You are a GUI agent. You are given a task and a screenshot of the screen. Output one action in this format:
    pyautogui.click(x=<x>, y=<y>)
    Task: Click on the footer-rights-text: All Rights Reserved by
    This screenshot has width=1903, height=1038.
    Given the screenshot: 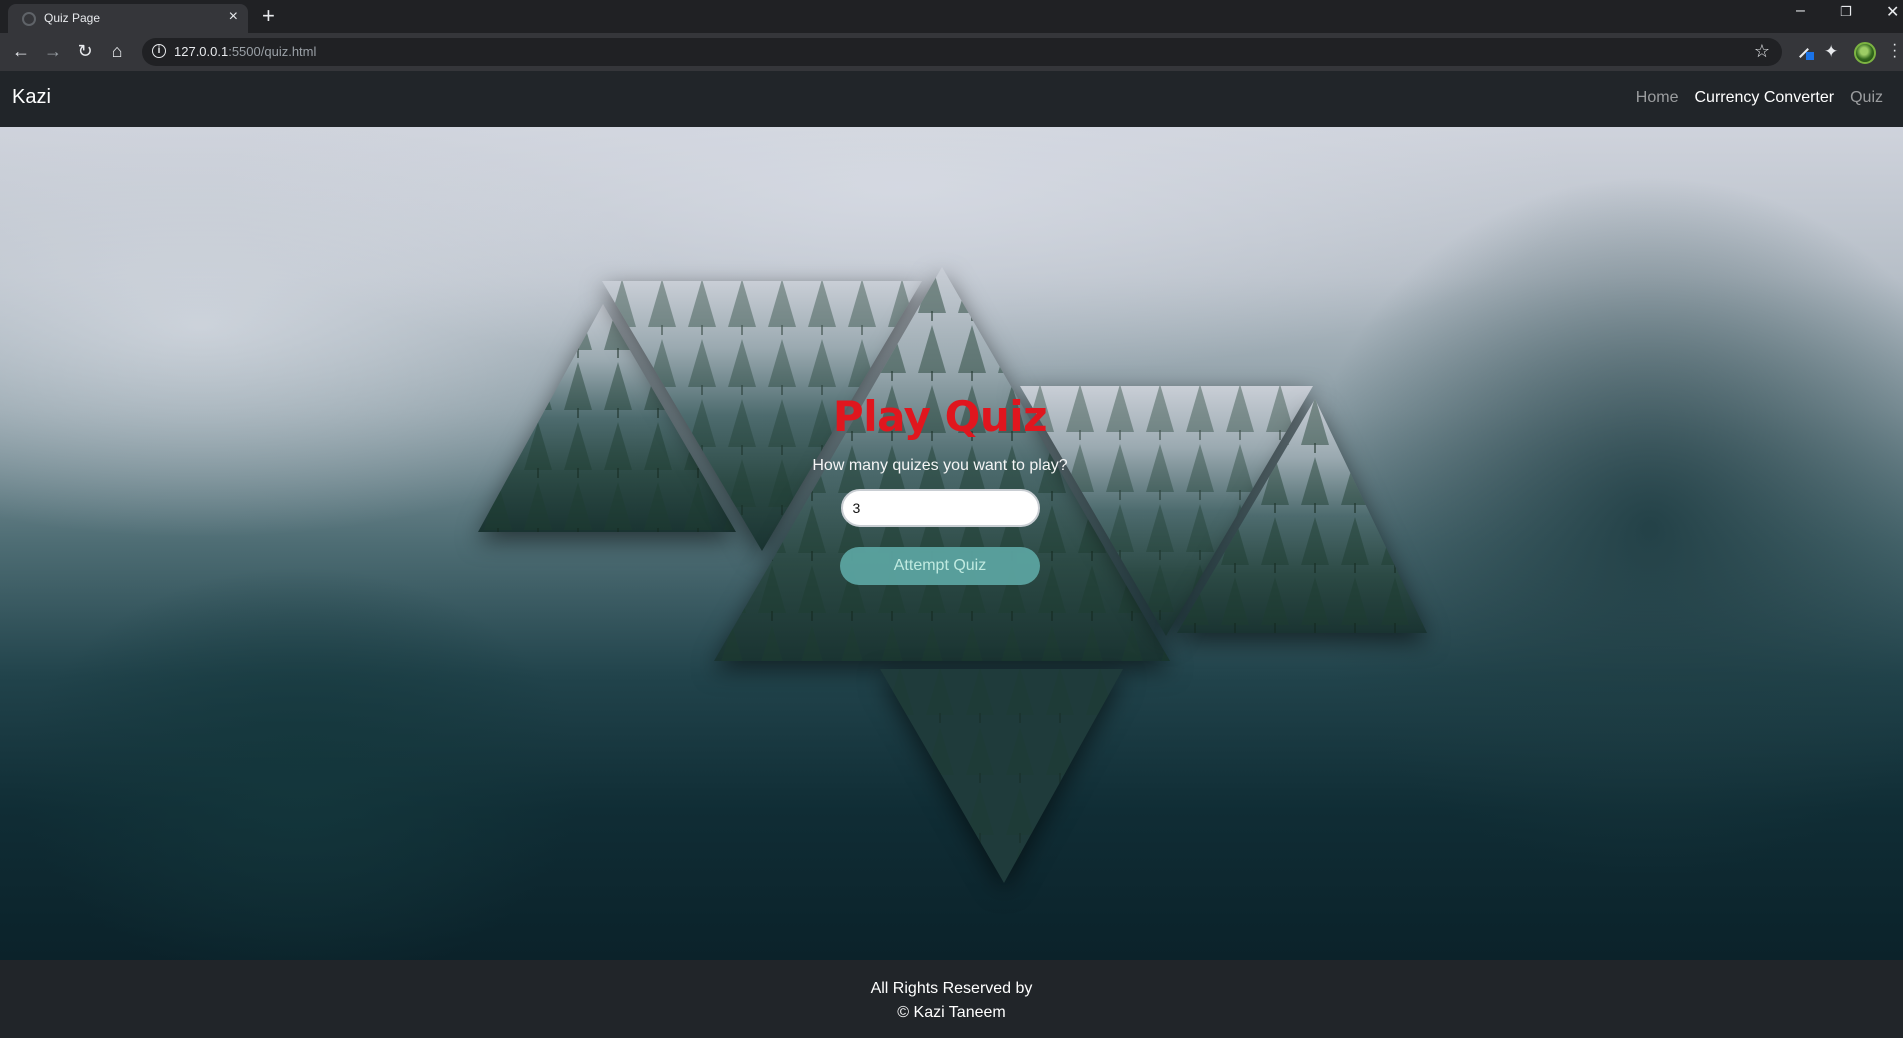 What is the action you would take?
    pyautogui.click(x=951, y=988)
    